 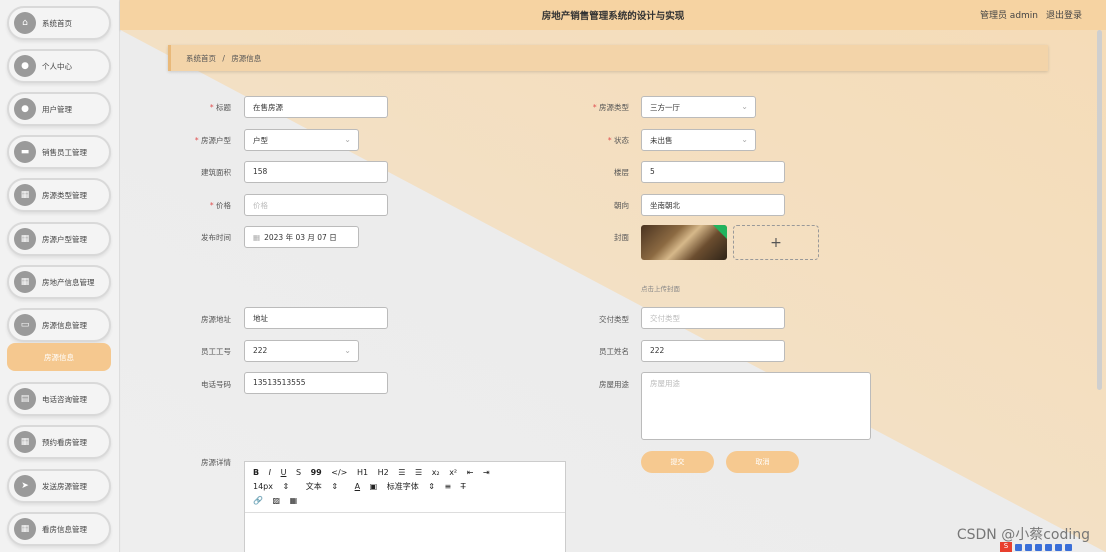 What do you see at coordinates (713, 351) in the screenshot?
I see `employee-name-input: 222` at bounding box center [713, 351].